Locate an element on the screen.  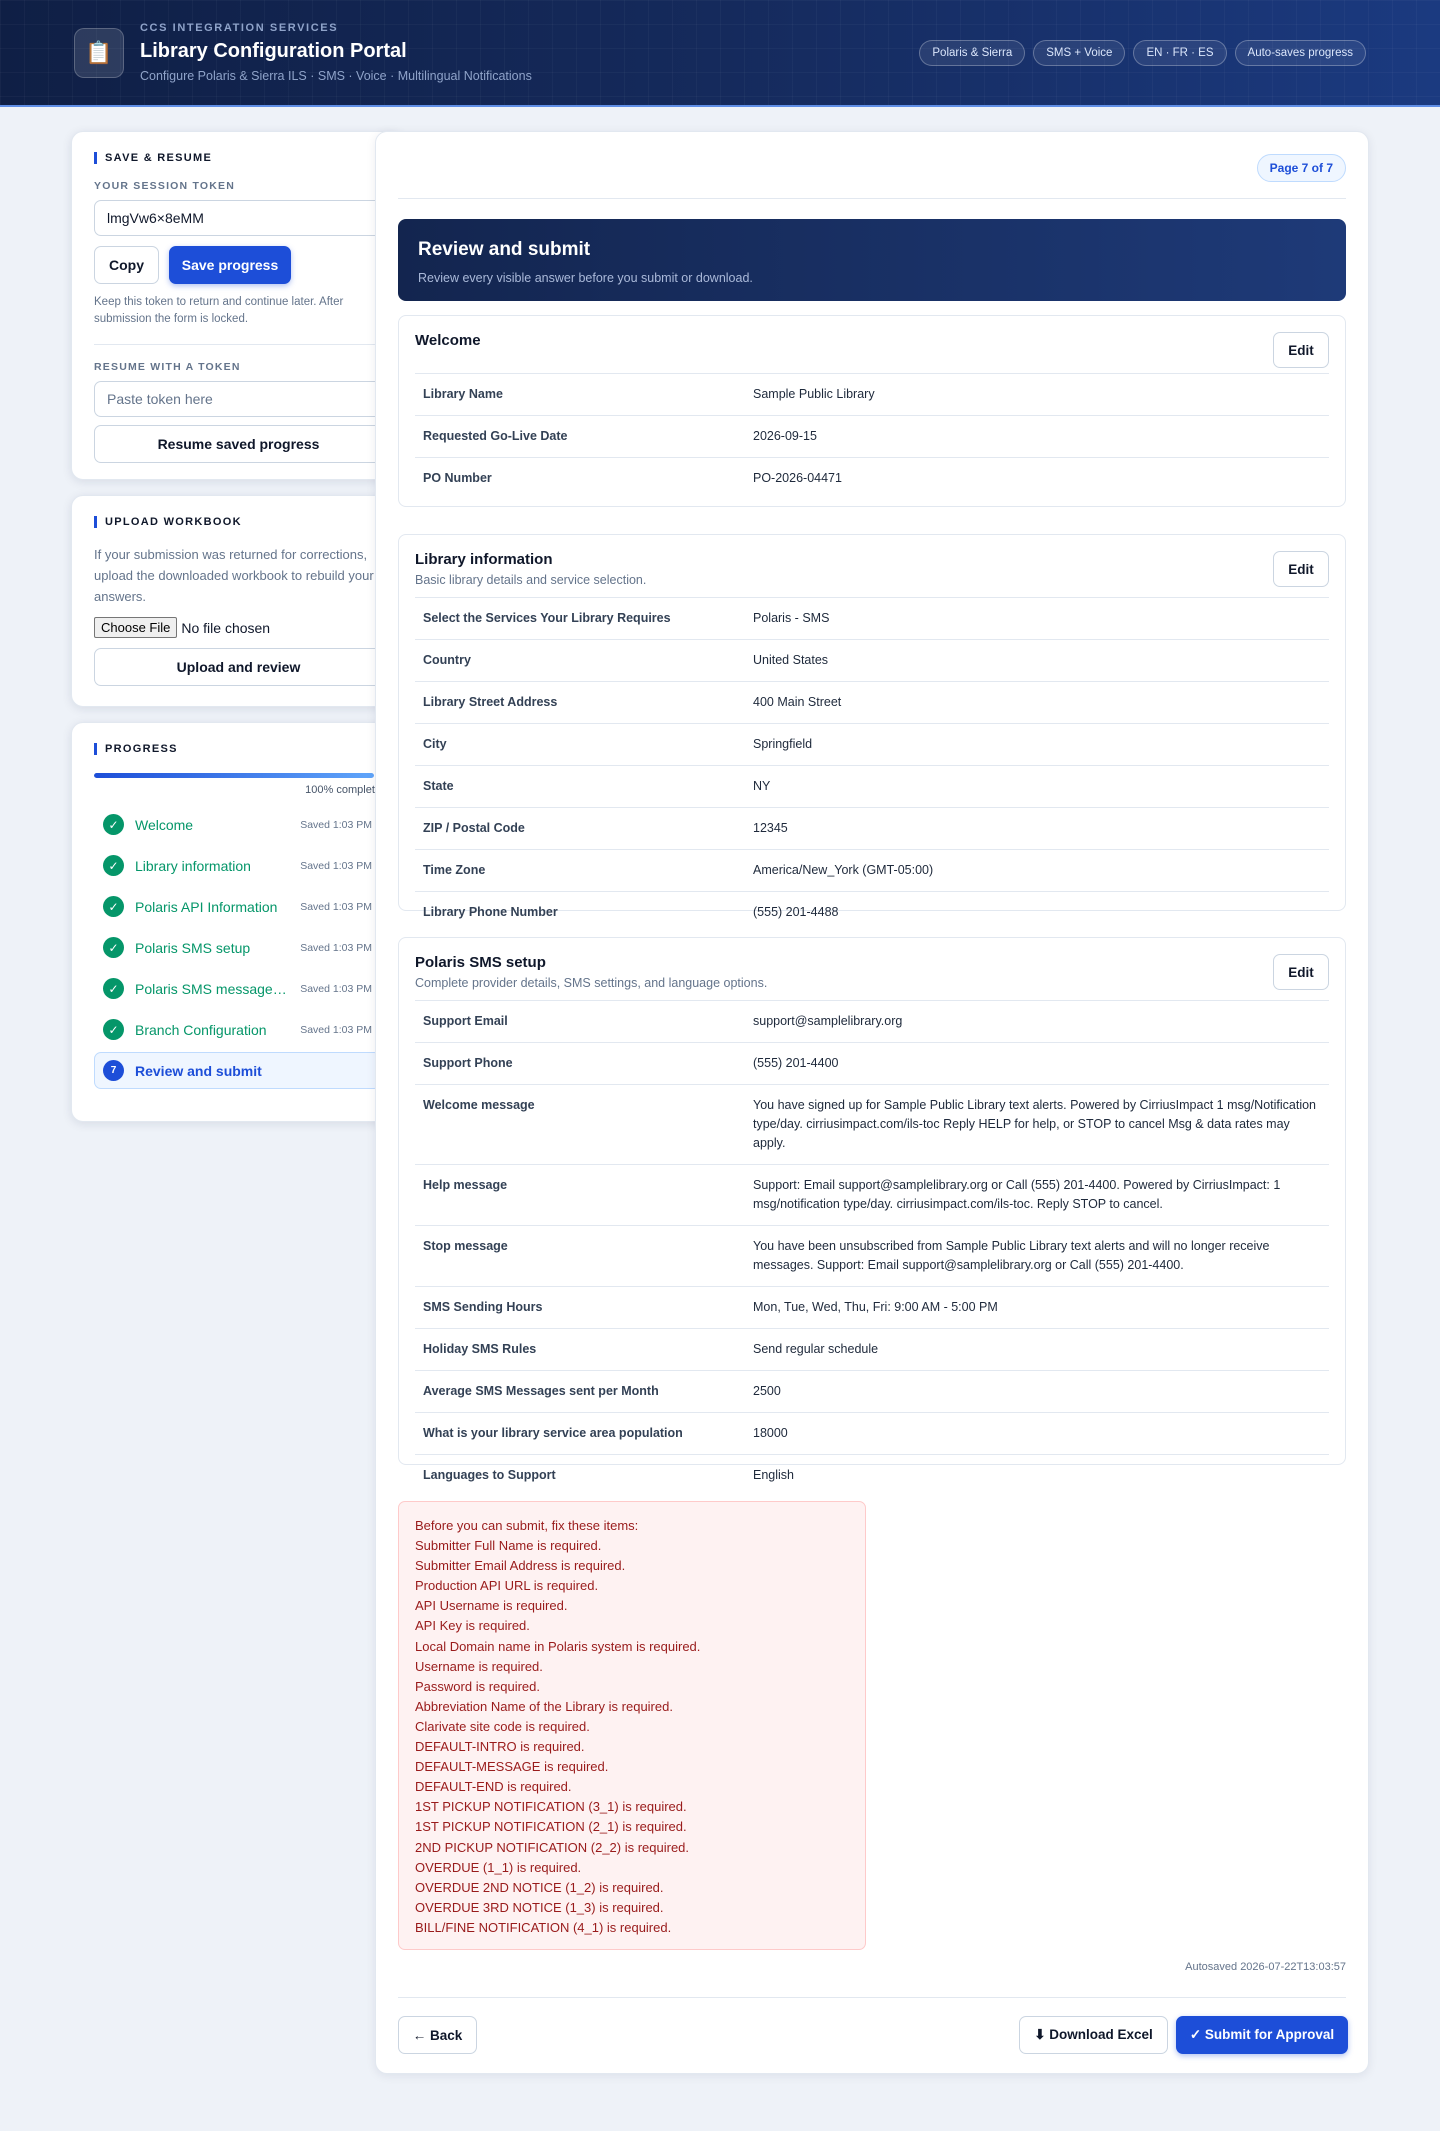
error-item: Submitter Email Address is required. is located at coordinates (520, 1566).